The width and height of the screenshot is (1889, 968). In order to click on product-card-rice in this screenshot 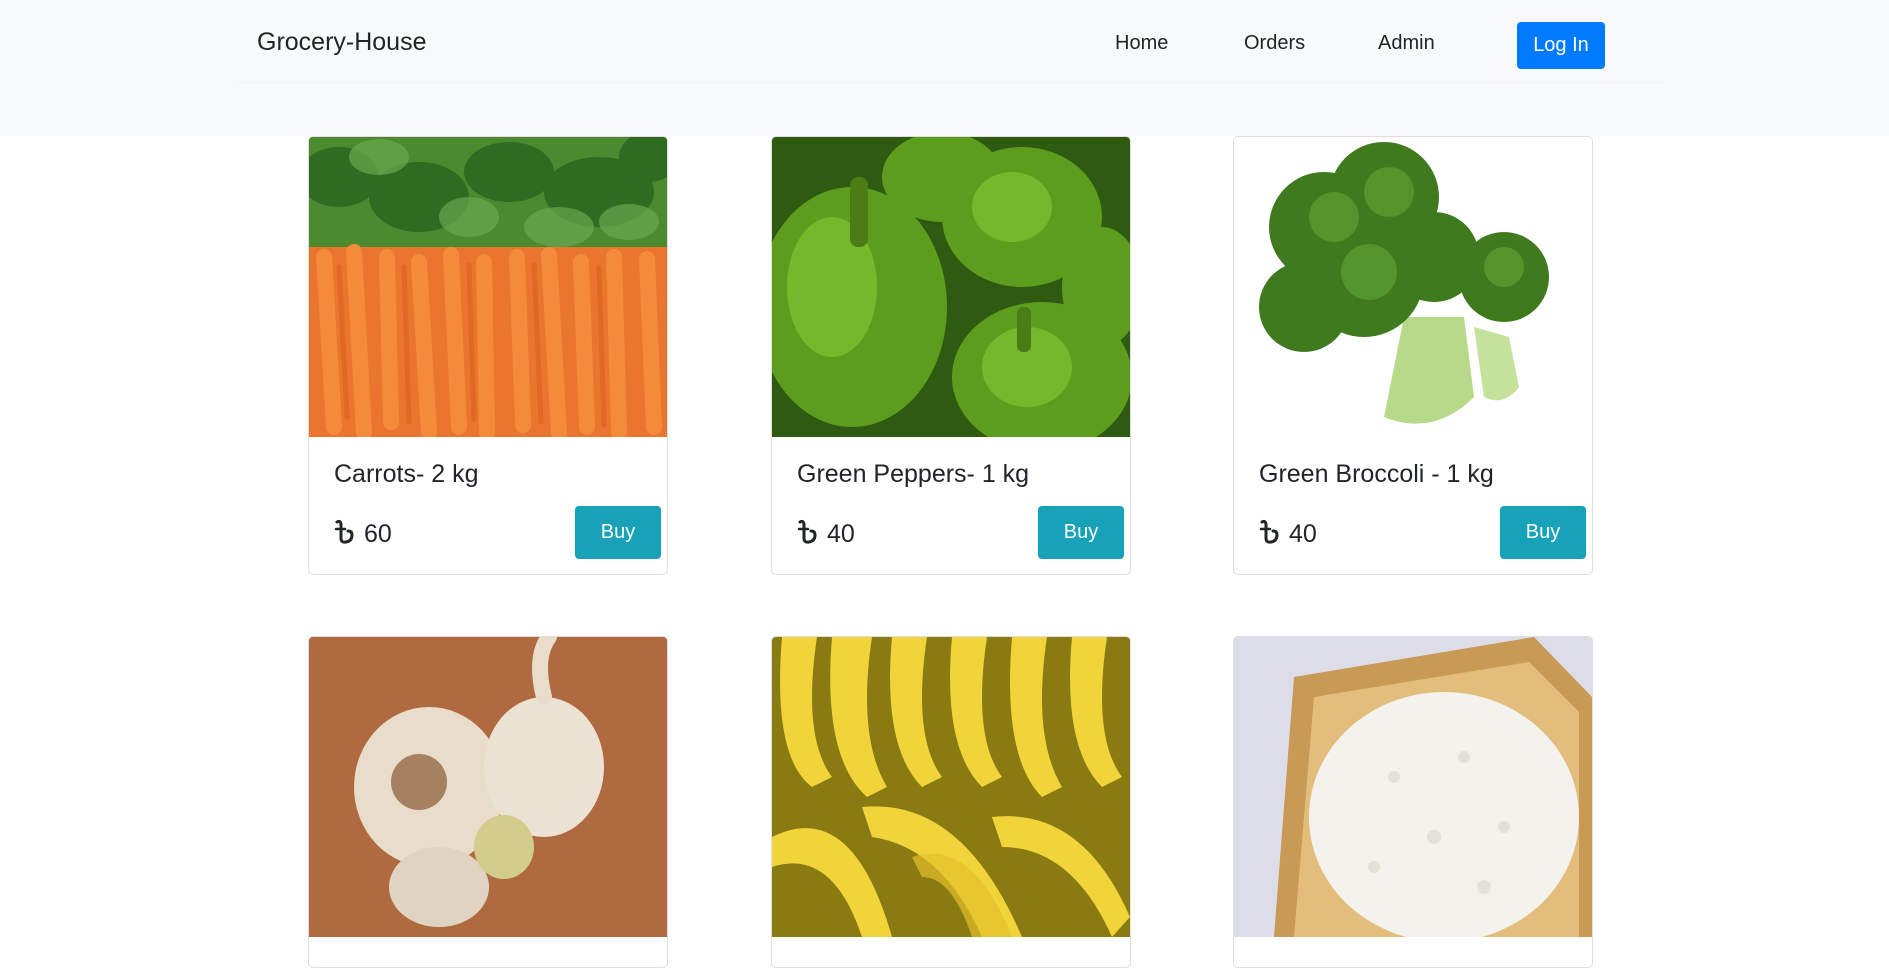, I will do `click(1413, 802)`.